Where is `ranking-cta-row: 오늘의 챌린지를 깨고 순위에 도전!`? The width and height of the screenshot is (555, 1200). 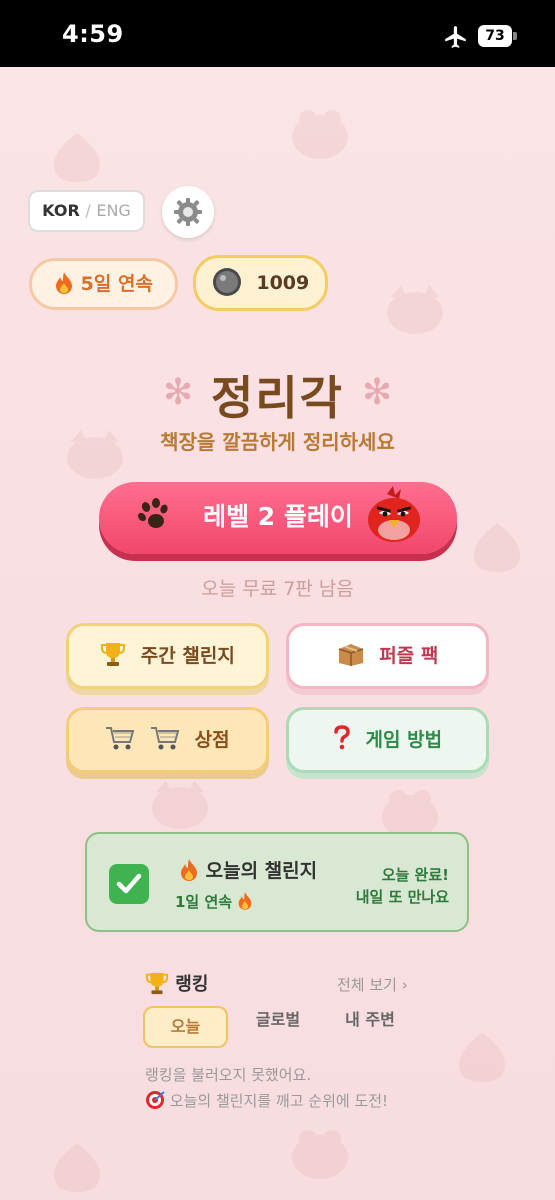
ranking-cta-row: 오늘의 챌린지를 깨고 순위에 도전! is located at coordinates (266, 1101).